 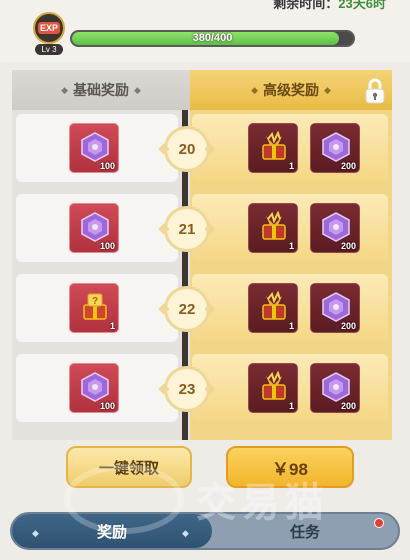 I want to click on premium-rewards-title: 高级奖励, so click(x=291, y=90).